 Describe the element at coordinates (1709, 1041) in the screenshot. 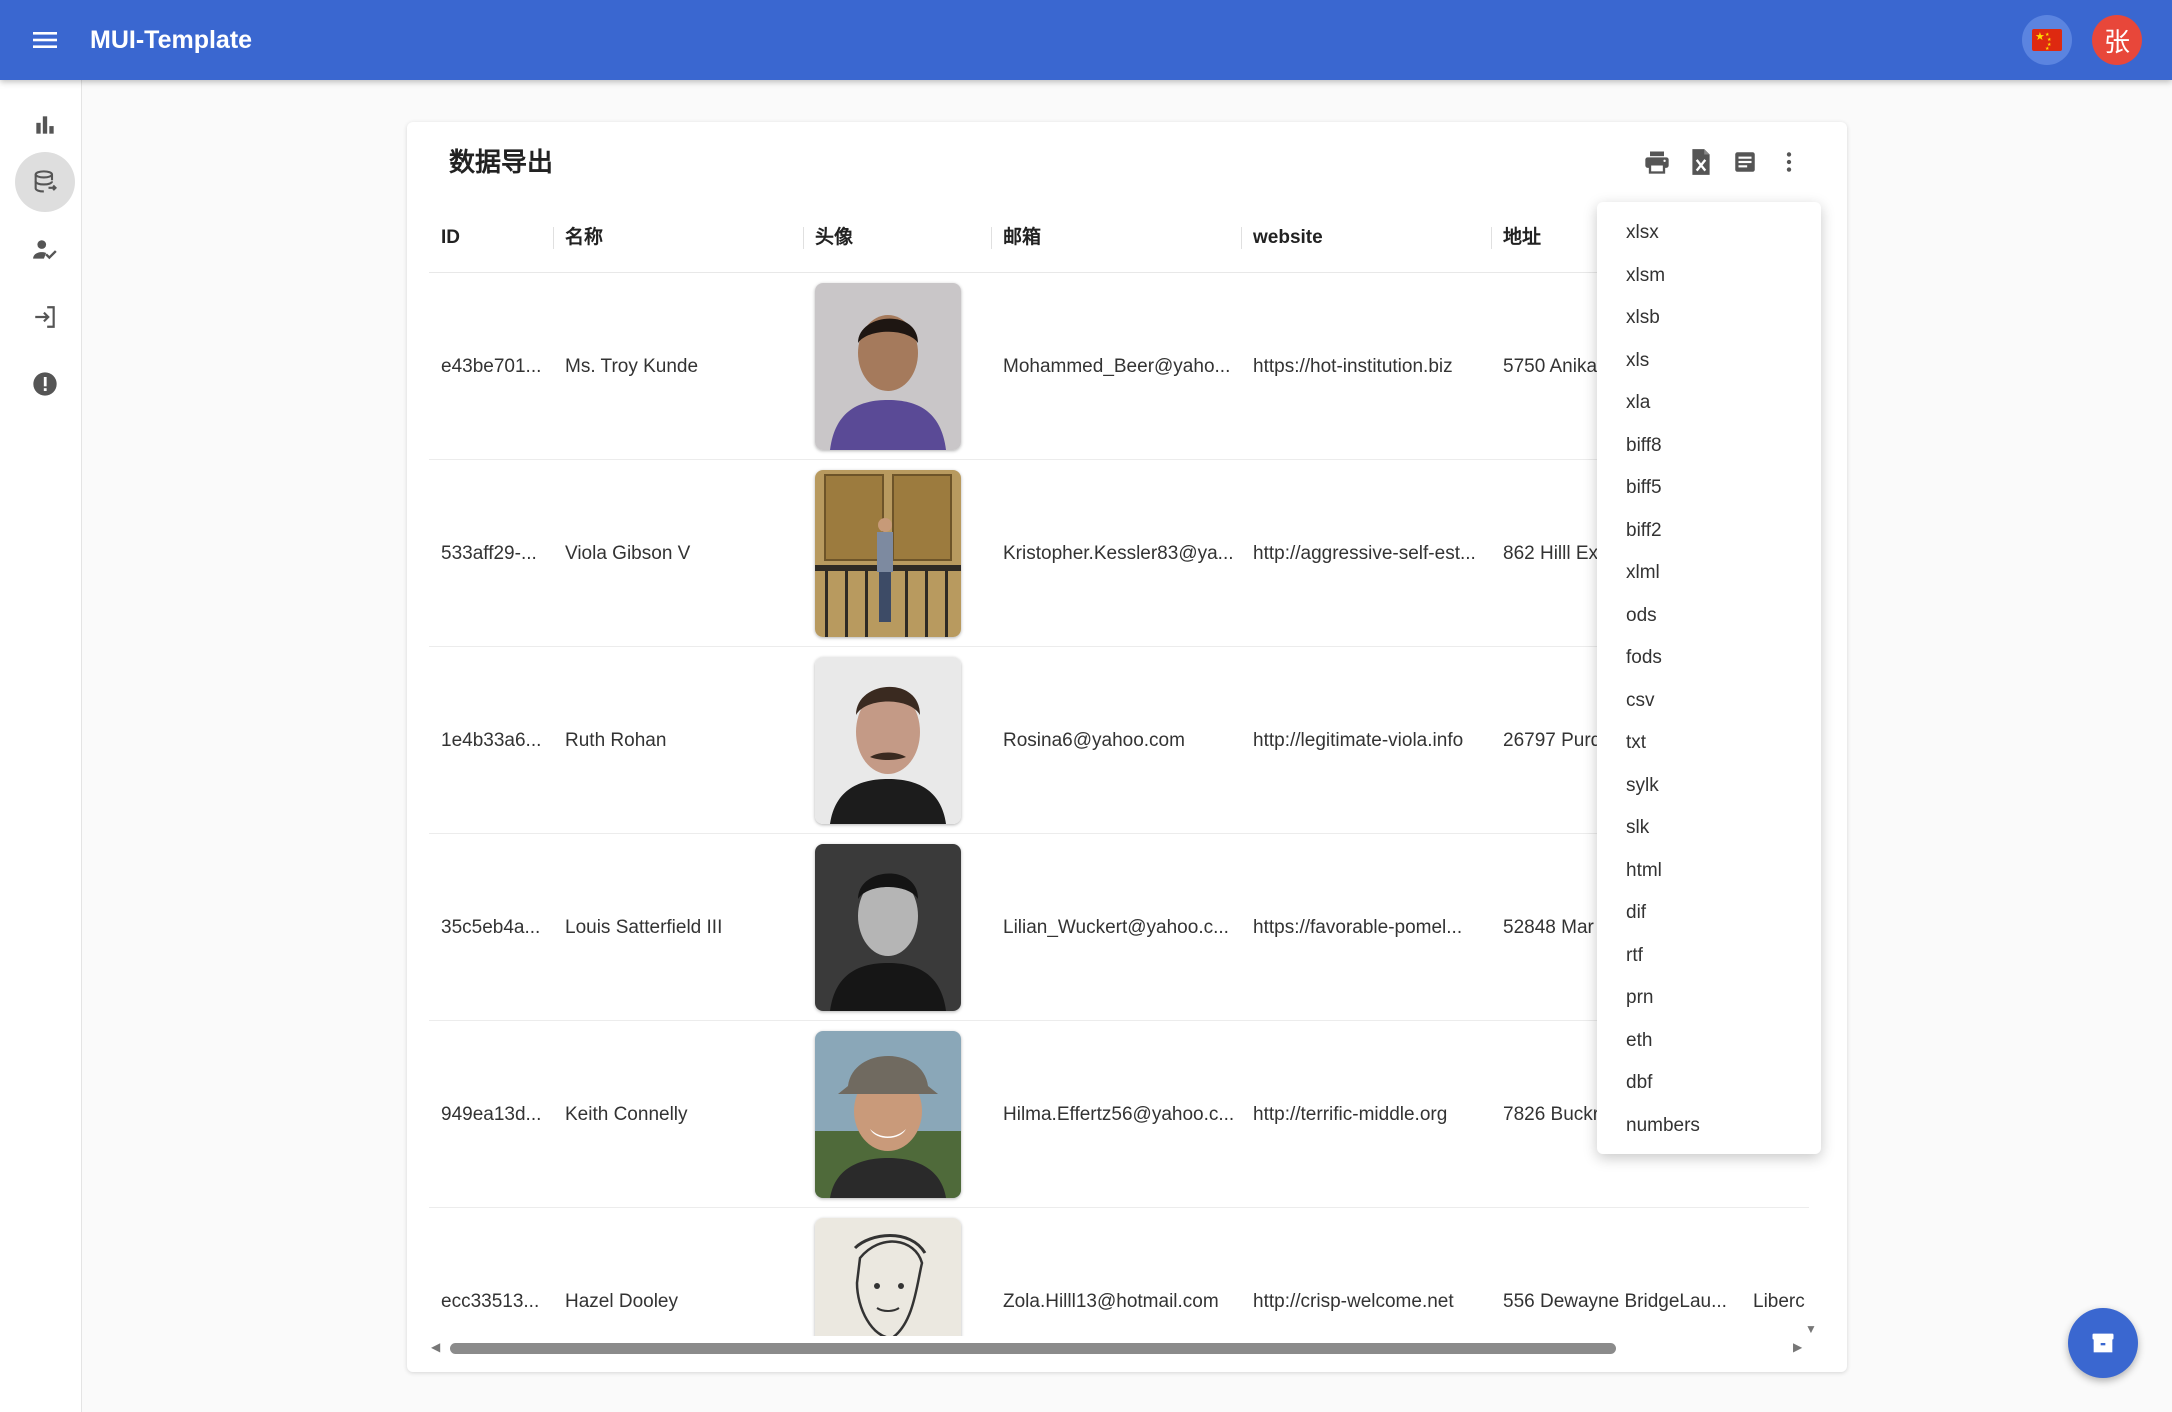

I see `menu-item-eth: eth` at that location.